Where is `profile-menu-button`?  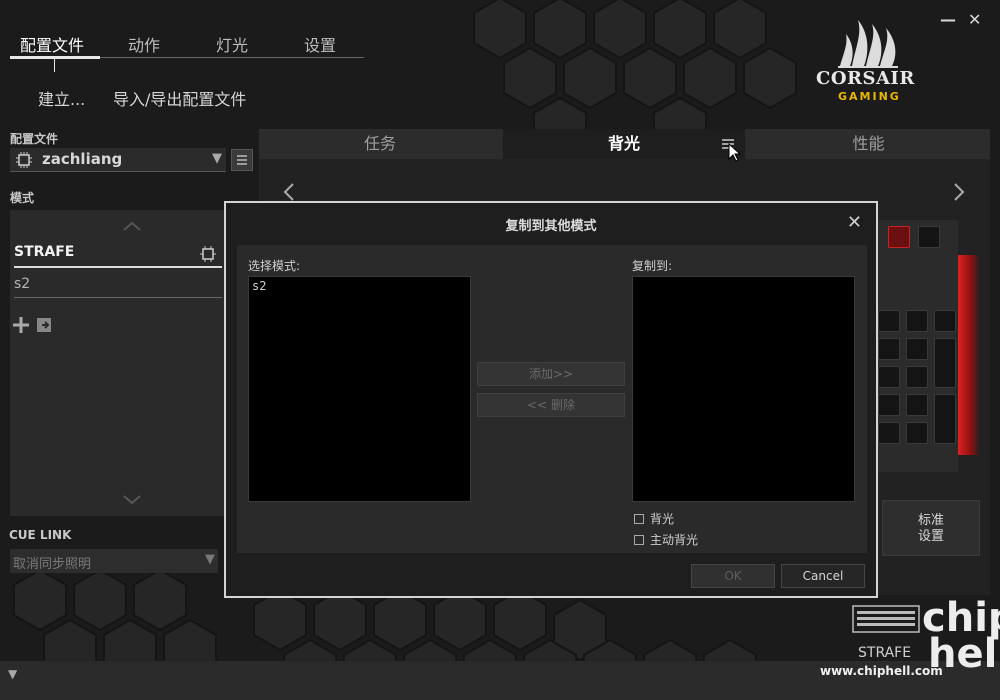
profile-menu-button is located at coordinates (242, 160).